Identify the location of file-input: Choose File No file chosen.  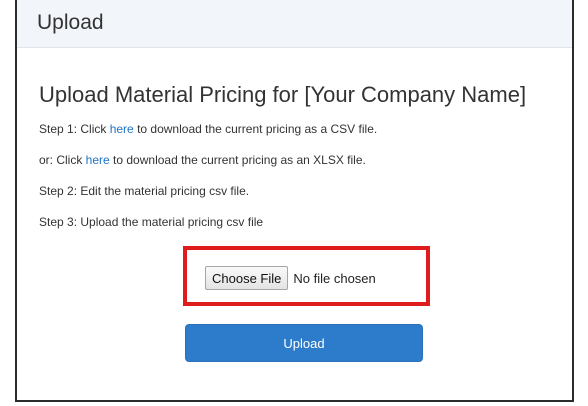
(290, 278).